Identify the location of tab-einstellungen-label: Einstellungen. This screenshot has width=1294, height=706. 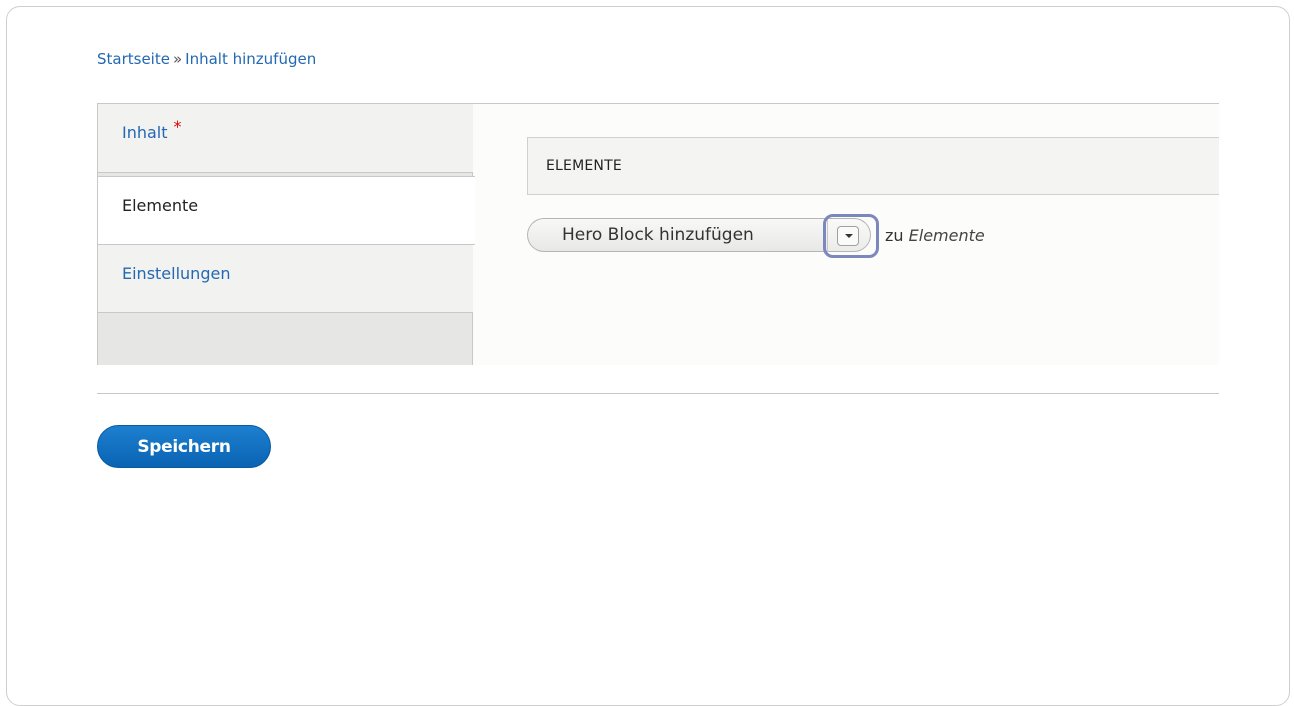
(176, 273).